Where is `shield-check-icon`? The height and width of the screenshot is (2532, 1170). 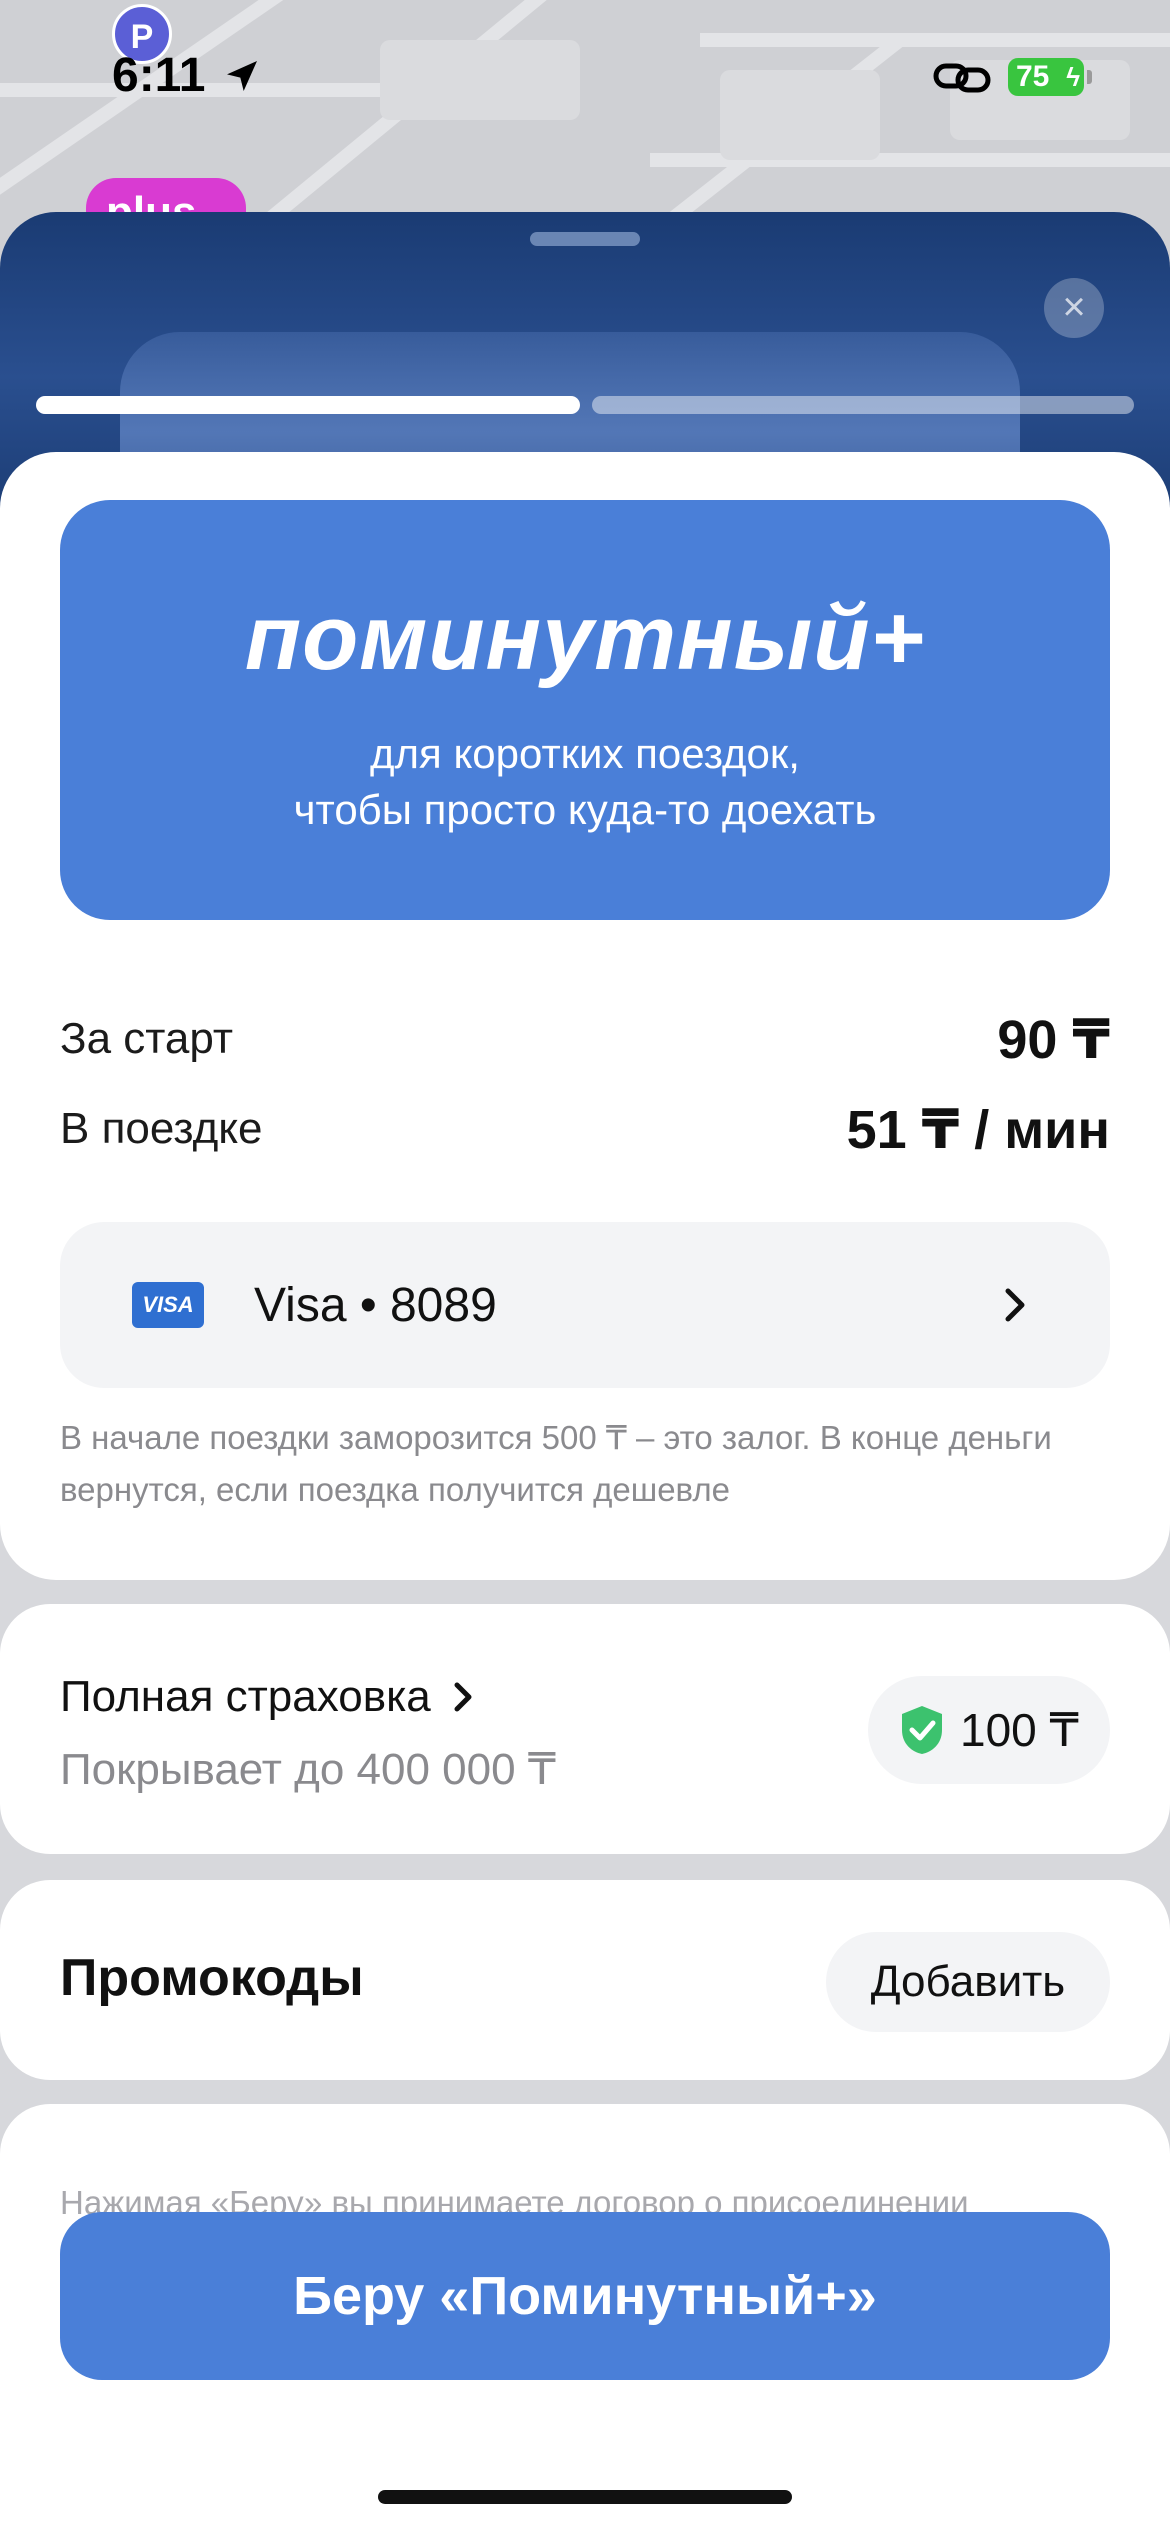 shield-check-icon is located at coordinates (922, 1730).